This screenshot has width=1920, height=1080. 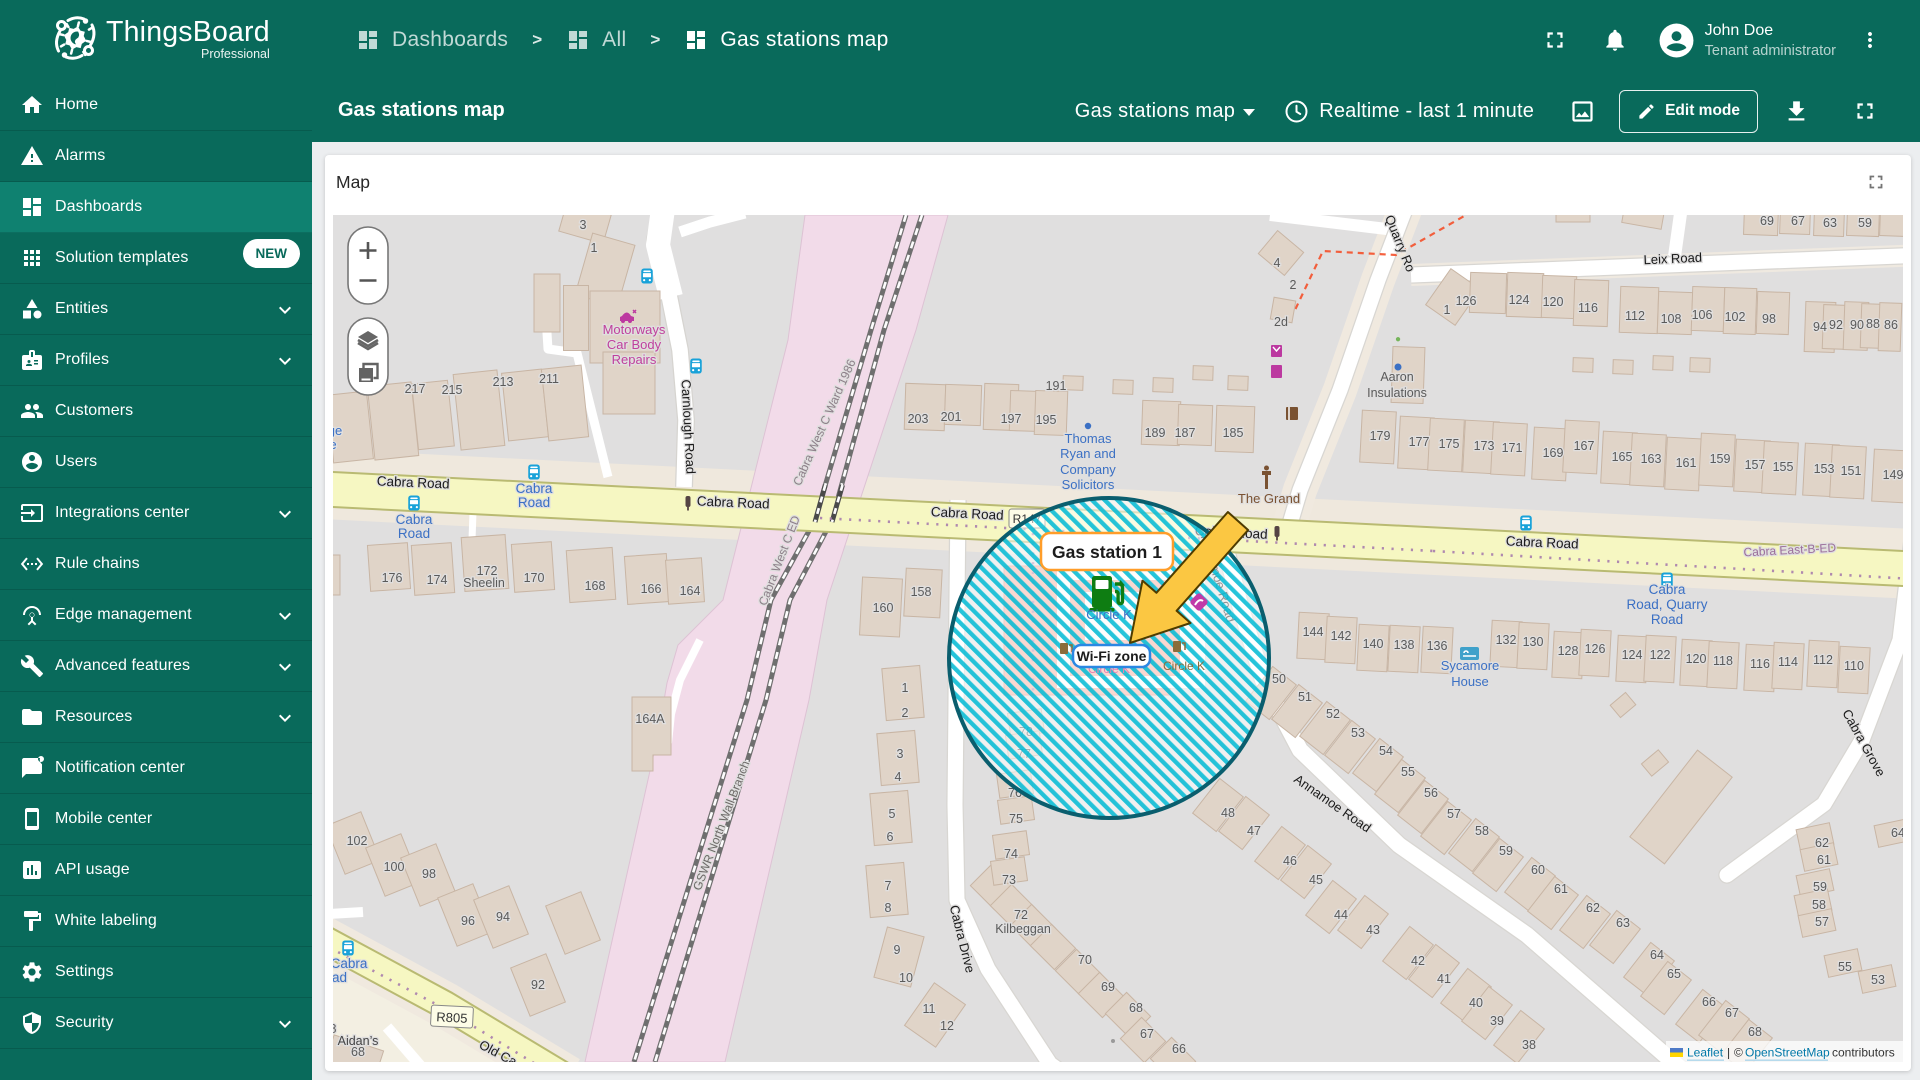 I want to click on svg-text: Aaron, so click(x=1396, y=377).